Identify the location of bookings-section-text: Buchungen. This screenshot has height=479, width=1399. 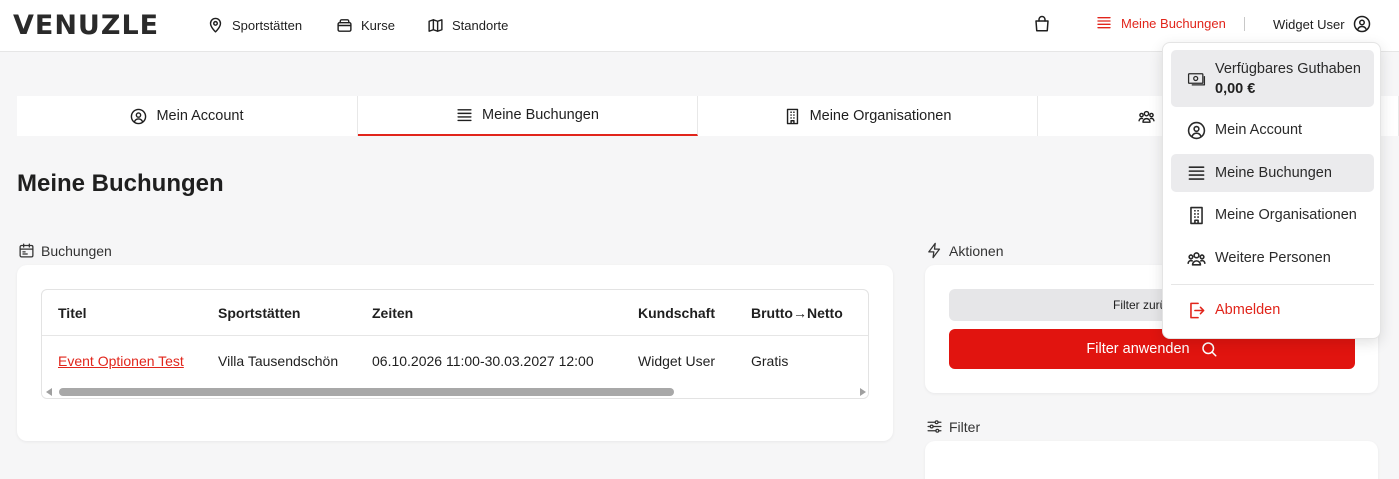
(76, 250).